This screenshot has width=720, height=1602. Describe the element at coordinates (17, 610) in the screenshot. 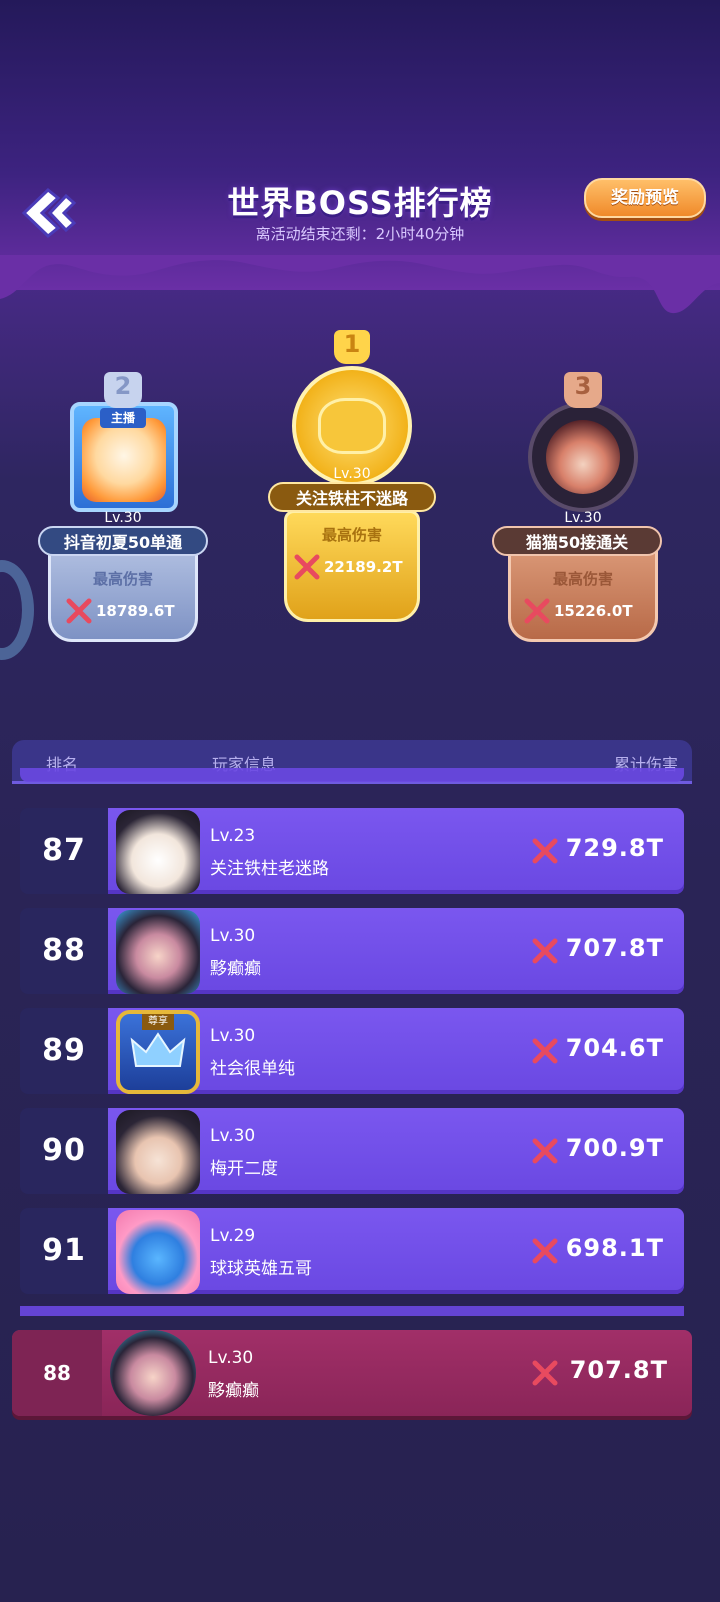

I see `side-ring-decoration` at that location.